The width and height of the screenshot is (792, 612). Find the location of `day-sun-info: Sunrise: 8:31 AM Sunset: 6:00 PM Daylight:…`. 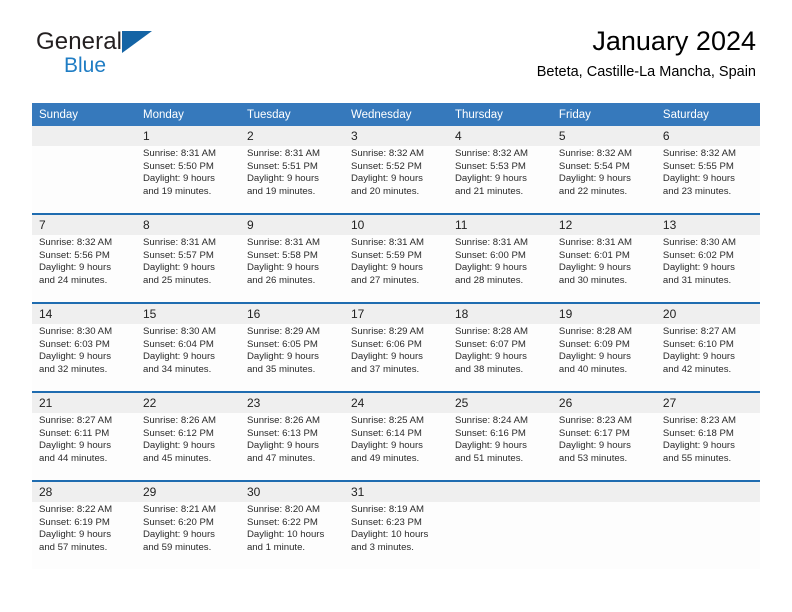

day-sun-info: Sunrise: 8:31 AM Sunset: 6:00 PM Daylight:… is located at coordinates (499, 268).